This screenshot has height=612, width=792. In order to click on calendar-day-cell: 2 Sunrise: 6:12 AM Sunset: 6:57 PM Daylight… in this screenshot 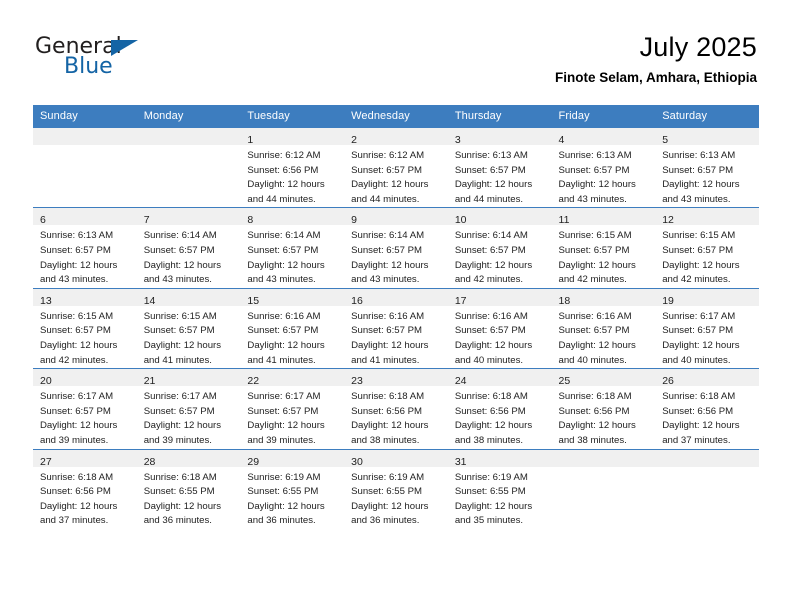, I will do `click(396, 167)`.